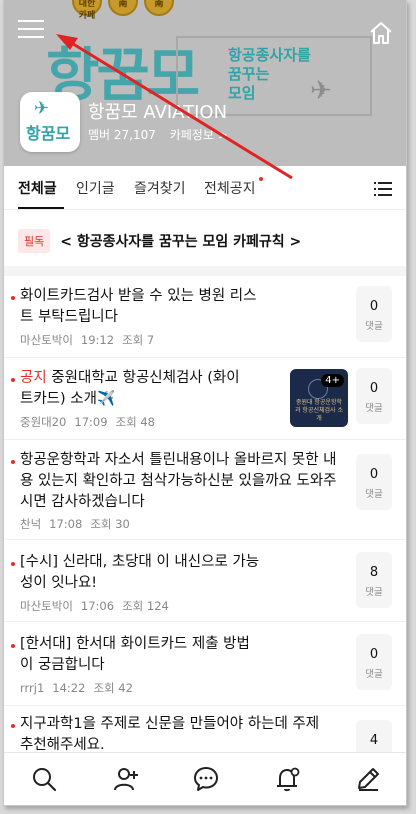 The height and width of the screenshot is (814, 416). Describe the element at coordinates (138, 306) in the screenshot. I see `post-title: 화이트카드검사 받을 수 있는 병원 리스트 부탁드립니다` at that location.